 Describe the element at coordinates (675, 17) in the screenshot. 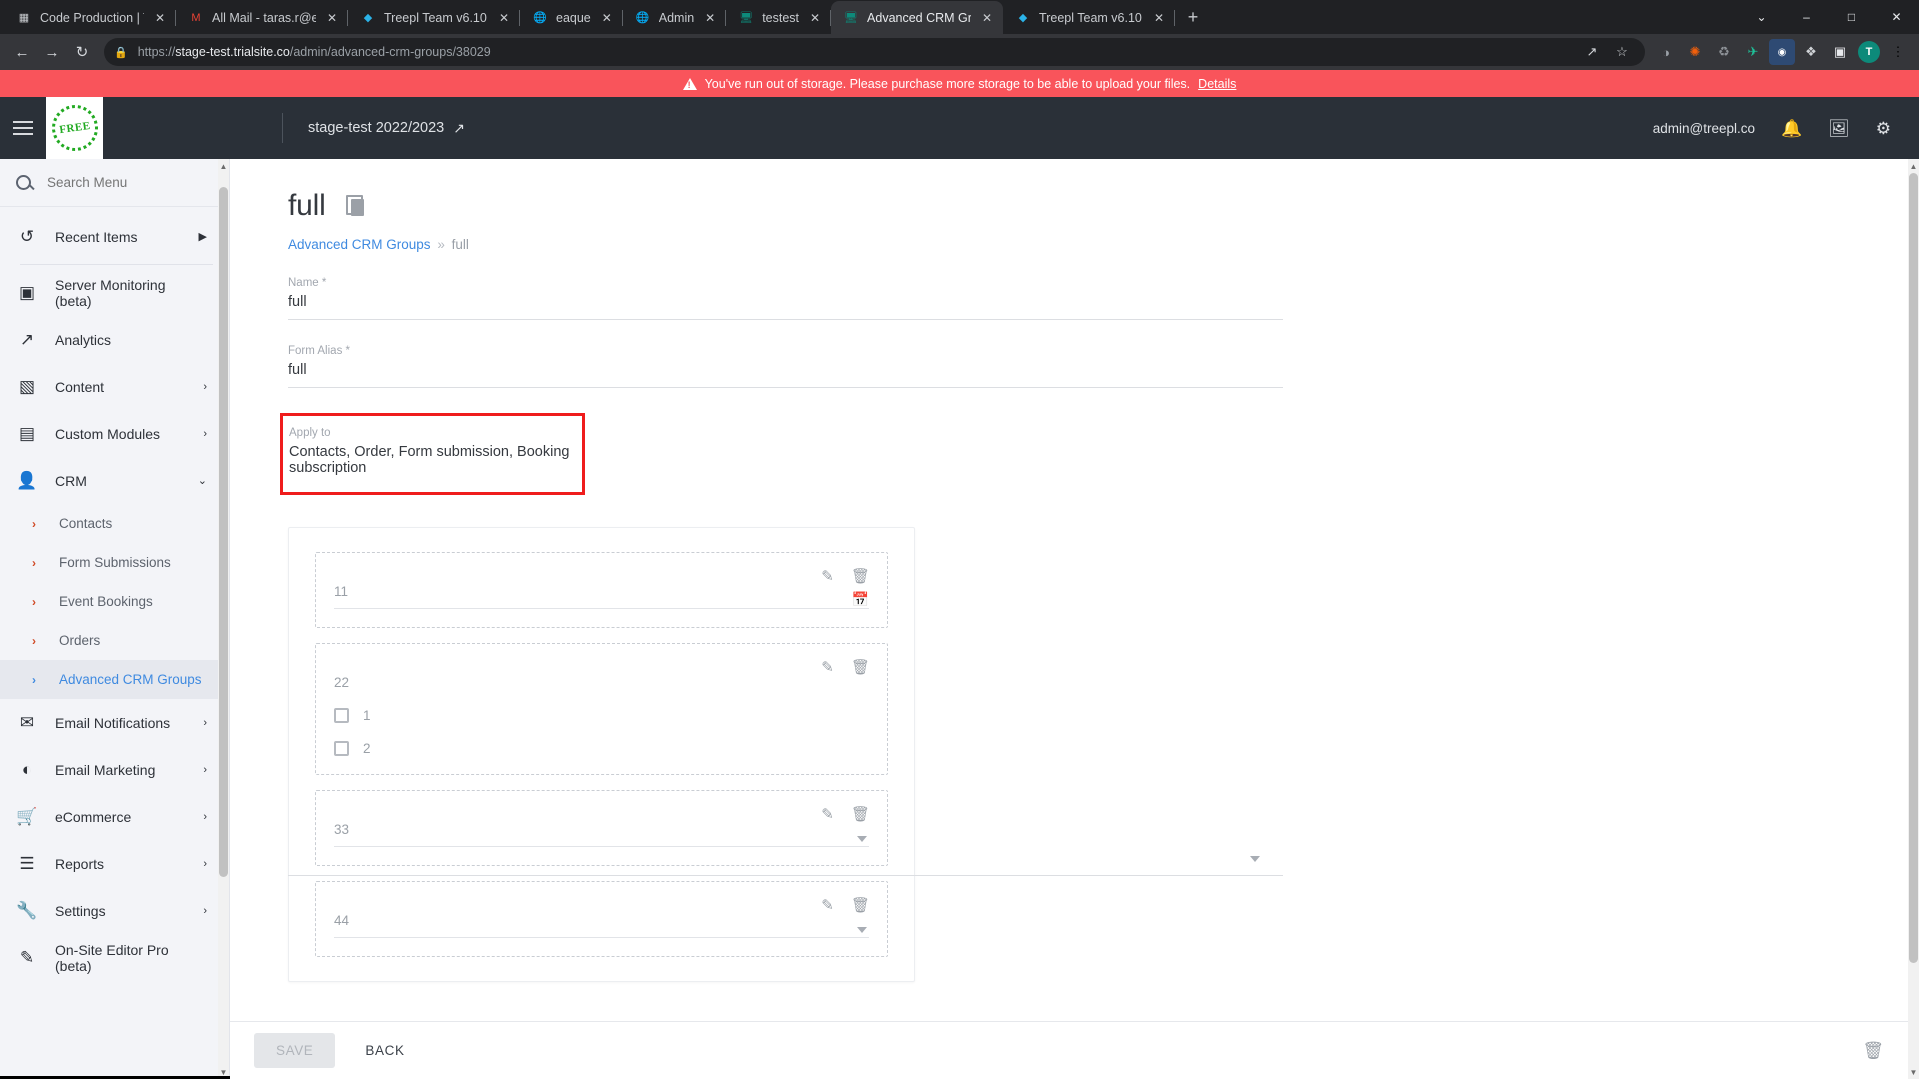

I see `browser-tab: 🌐 Admin ✕` at that location.